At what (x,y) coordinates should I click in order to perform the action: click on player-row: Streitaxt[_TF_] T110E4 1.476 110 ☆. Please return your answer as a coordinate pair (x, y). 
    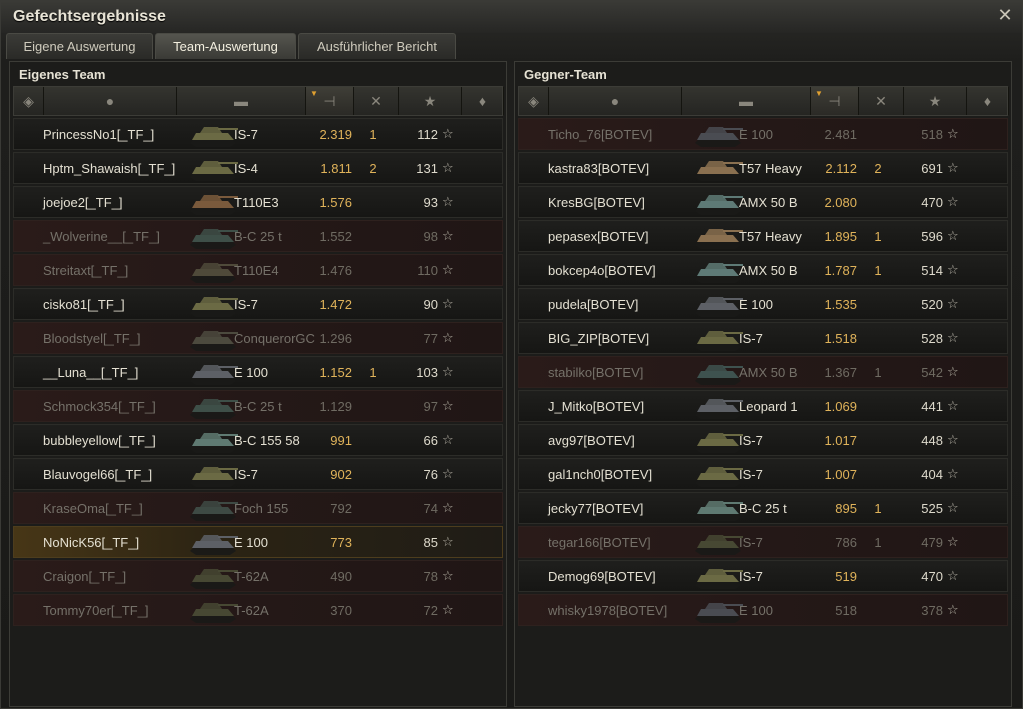
    Looking at the image, I should click on (258, 270).